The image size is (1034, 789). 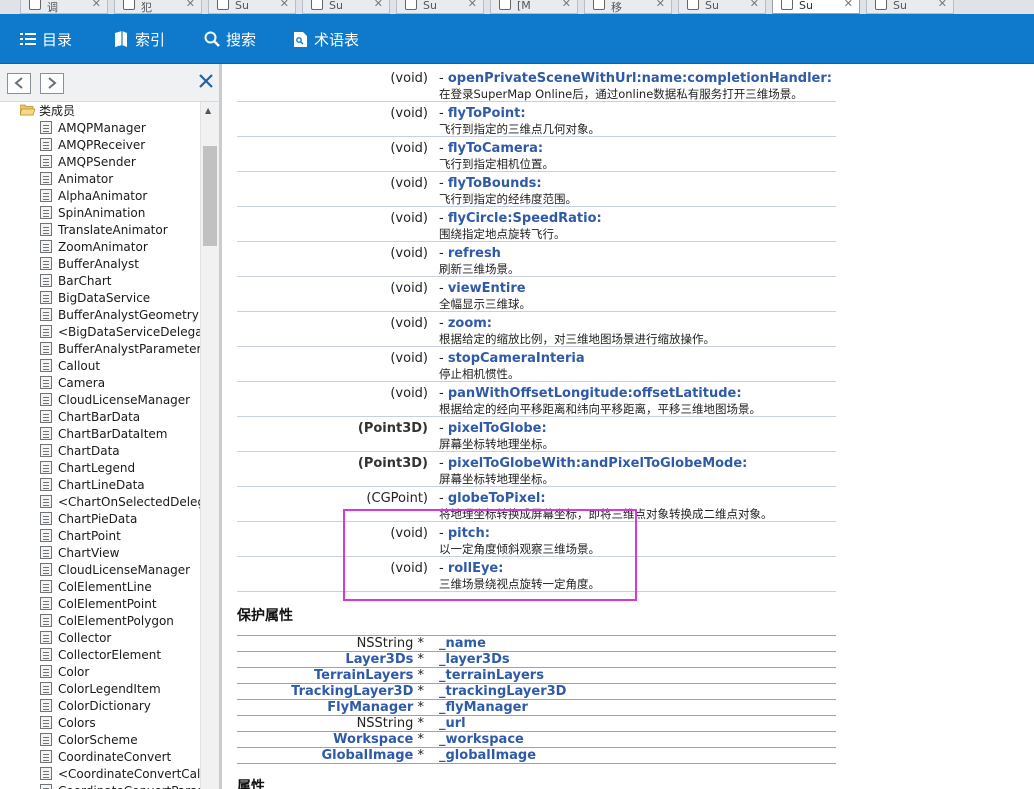 What do you see at coordinates (487, 113) in the screenshot?
I see `method-link: flyToPoint:` at bounding box center [487, 113].